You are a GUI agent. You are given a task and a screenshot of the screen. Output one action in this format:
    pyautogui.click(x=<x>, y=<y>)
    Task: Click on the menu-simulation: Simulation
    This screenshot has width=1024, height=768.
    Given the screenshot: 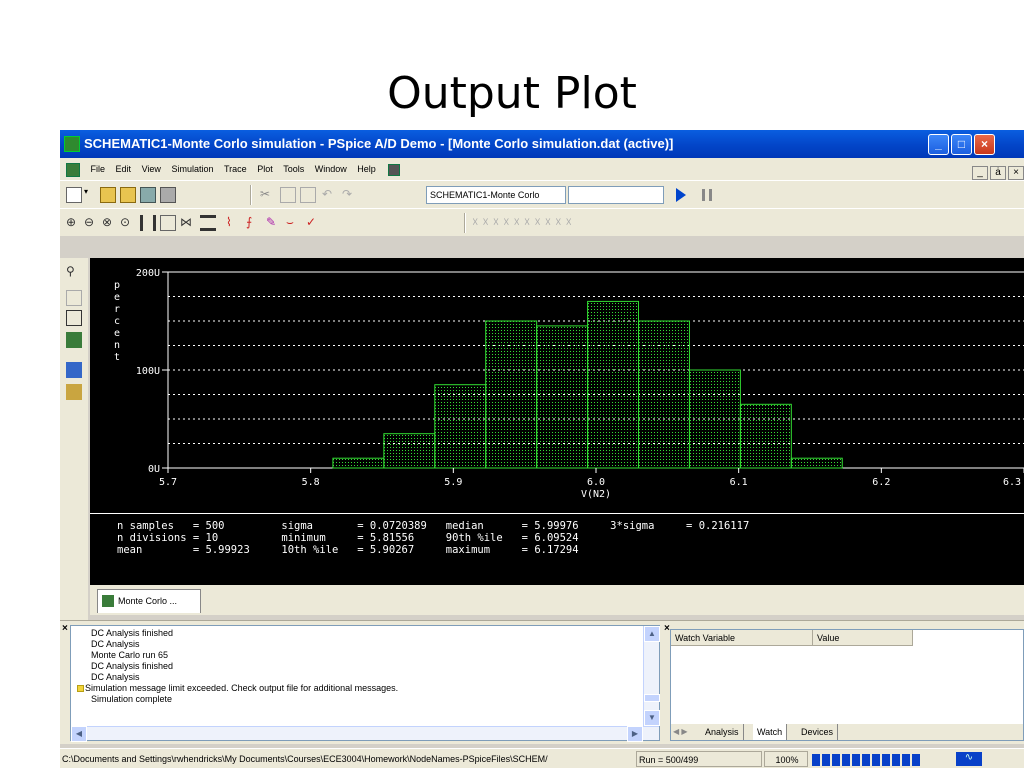 What is the action you would take?
    pyautogui.click(x=192, y=169)
    